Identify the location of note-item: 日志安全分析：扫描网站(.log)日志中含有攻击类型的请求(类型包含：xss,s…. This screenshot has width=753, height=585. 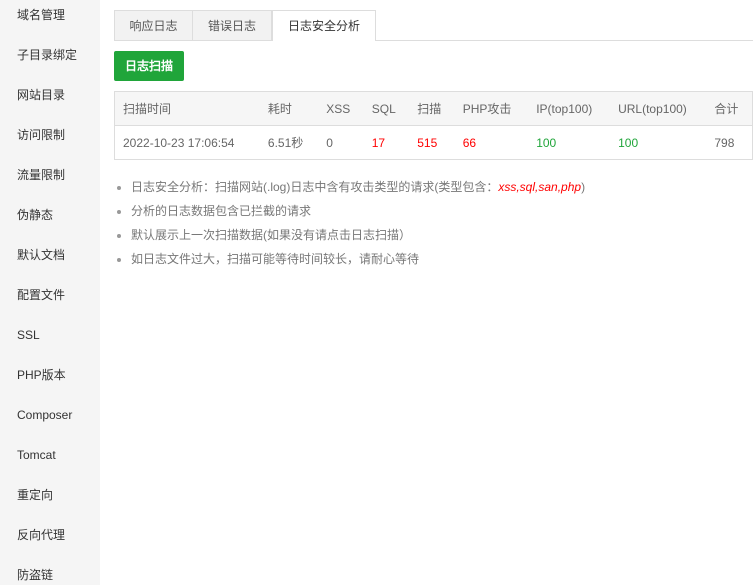
(358, 187).